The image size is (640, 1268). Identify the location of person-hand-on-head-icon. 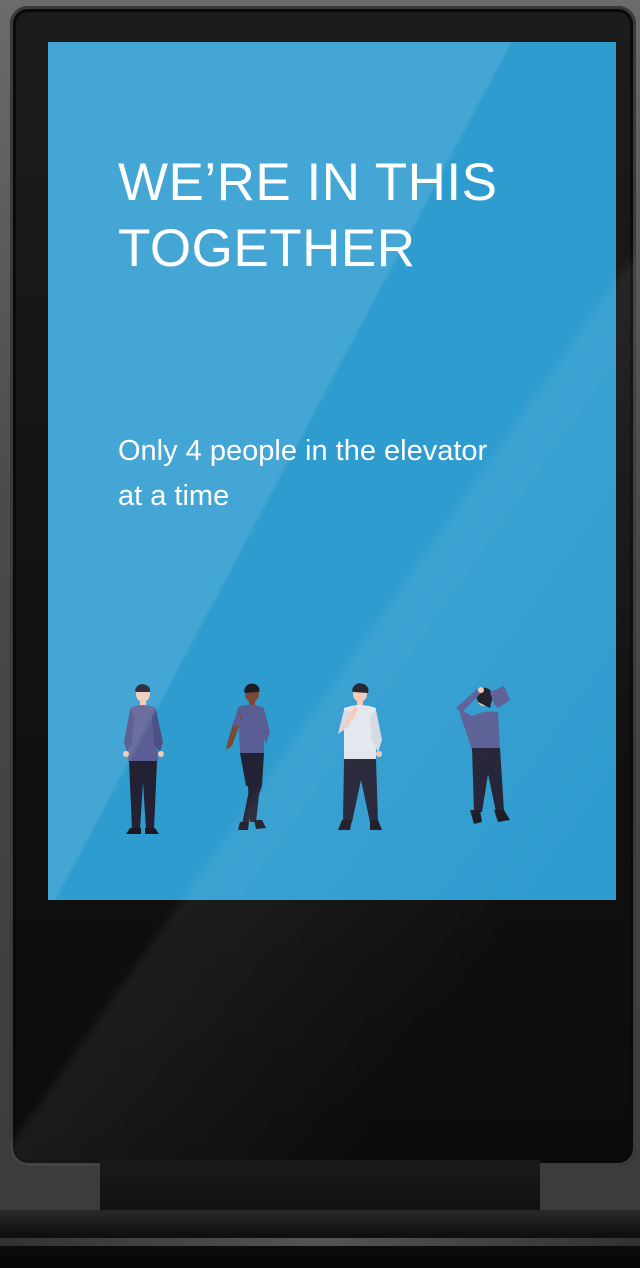
(483, 755).